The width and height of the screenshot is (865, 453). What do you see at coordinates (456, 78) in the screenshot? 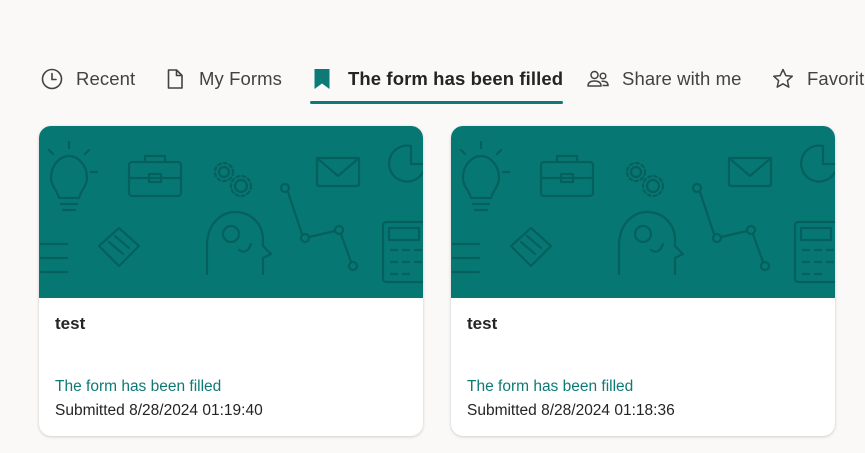
I see `tab-form-filled-label: The form has been filled` at bounding box center [456, 78].